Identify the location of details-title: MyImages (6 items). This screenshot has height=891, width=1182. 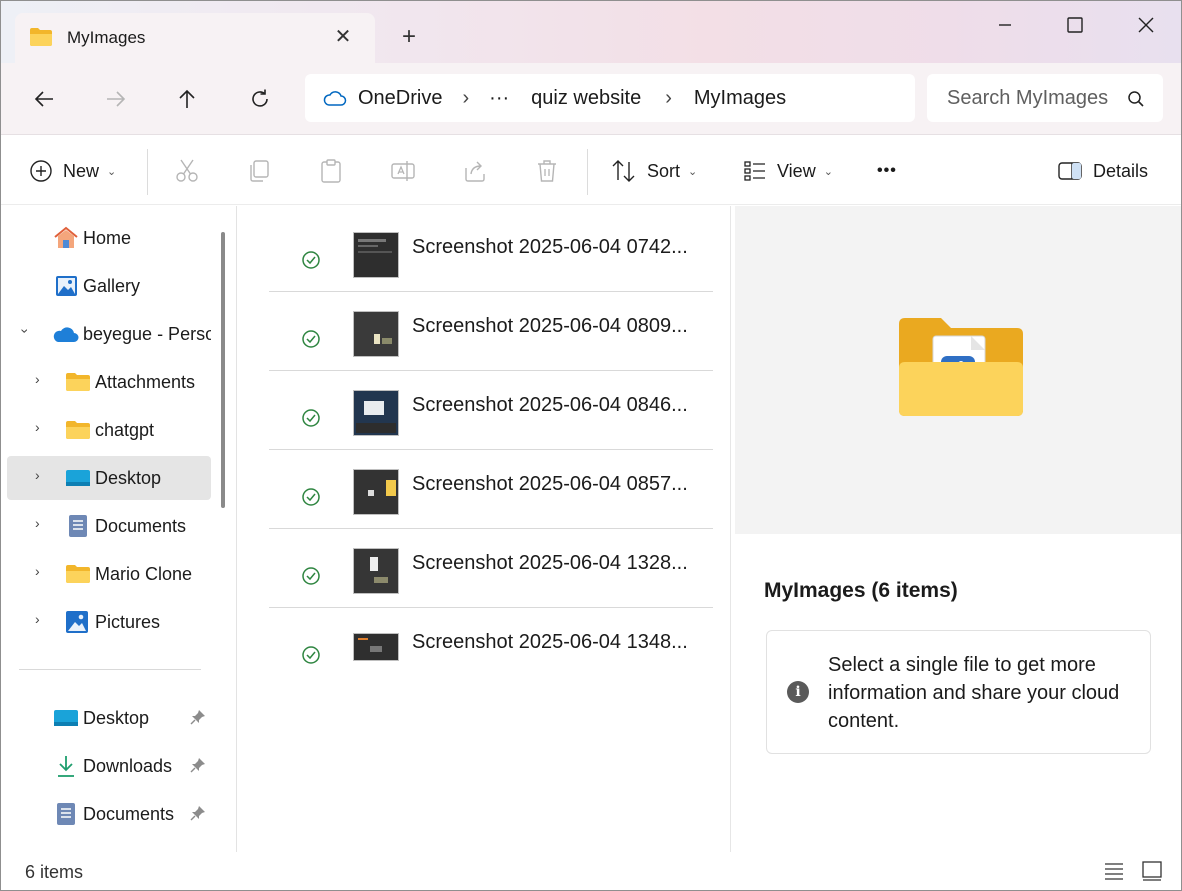
(861, 590).